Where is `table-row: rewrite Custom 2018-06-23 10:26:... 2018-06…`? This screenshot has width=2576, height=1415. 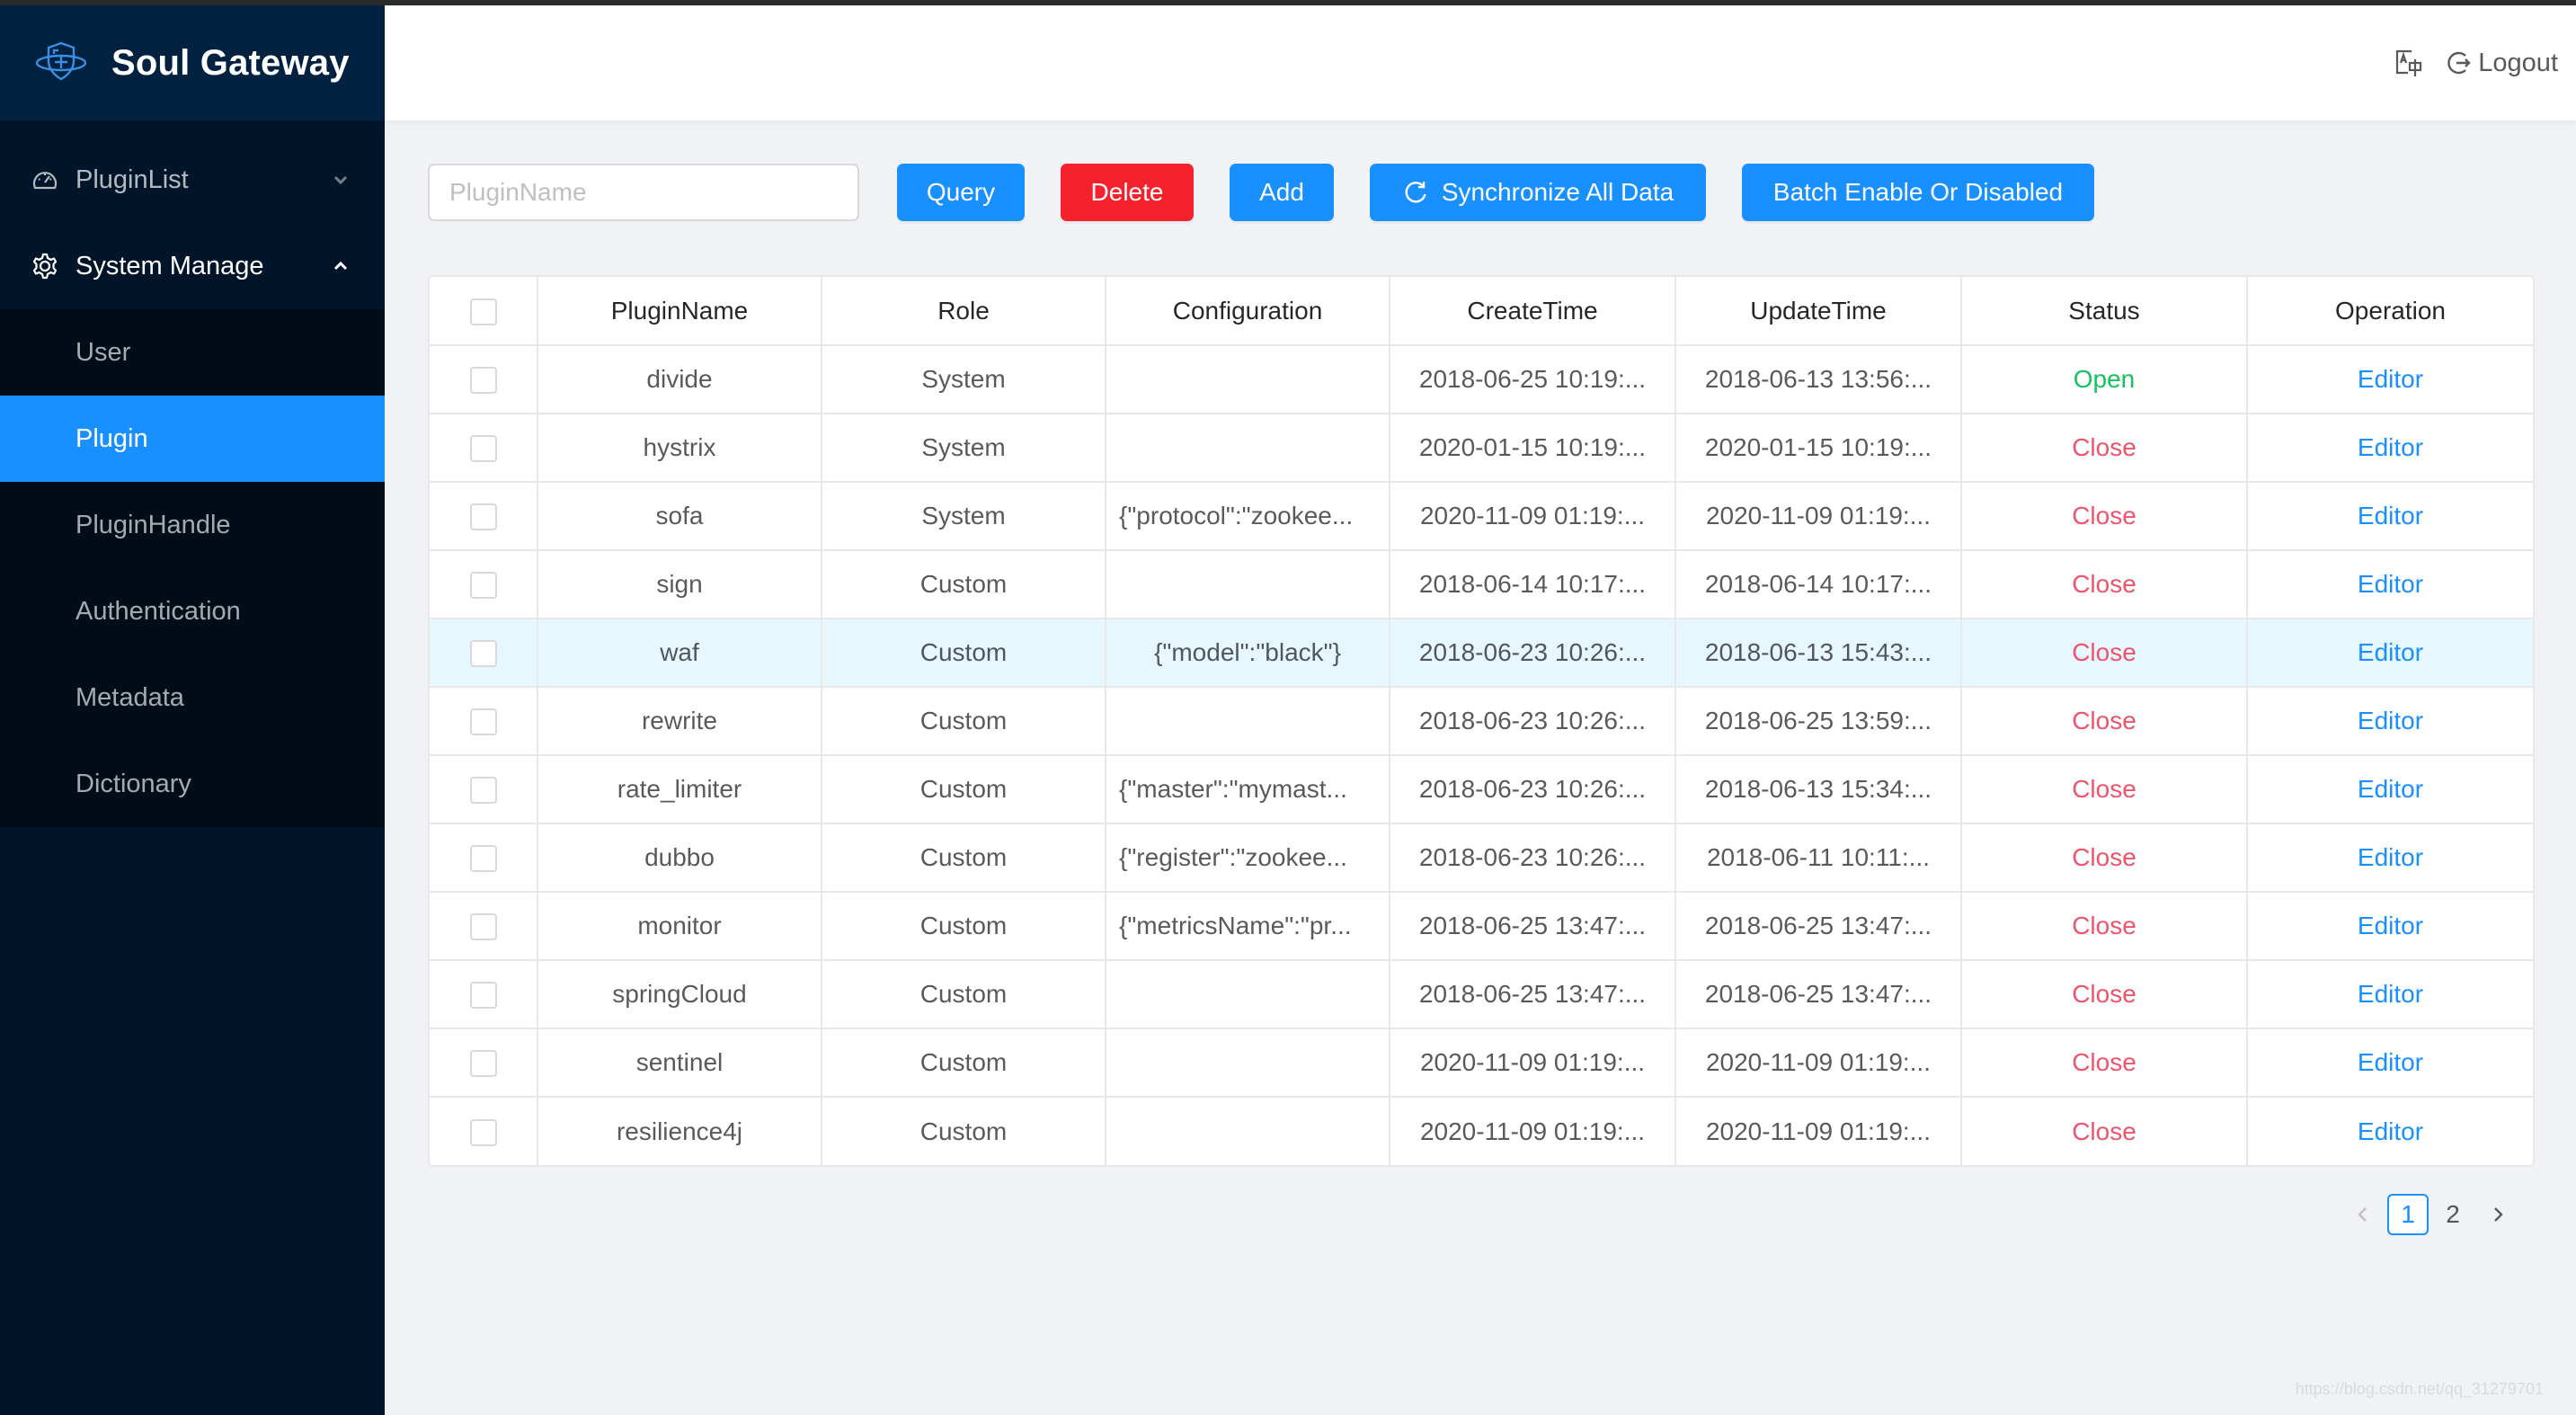
table-row: rewrite Custom 2018-06-23 10:26:... 2018-06… is located at coordinates (1481, 721).